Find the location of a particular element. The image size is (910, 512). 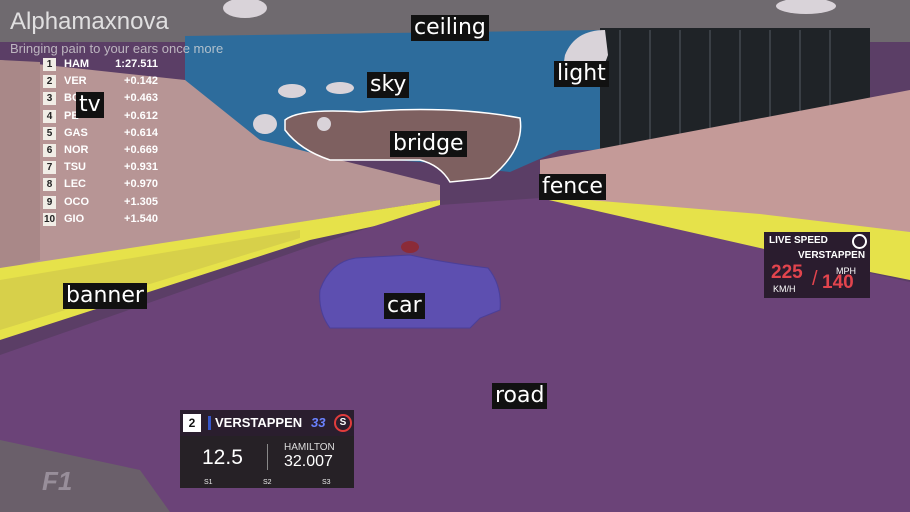

fence-left-top is located at coordinates (20, 165).